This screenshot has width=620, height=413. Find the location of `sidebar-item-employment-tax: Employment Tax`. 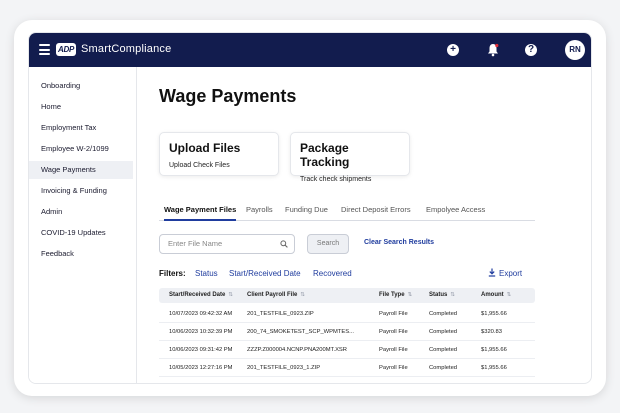

sidebar-item-employment-tax: Employment Tax is located at coordinates (81, 128).